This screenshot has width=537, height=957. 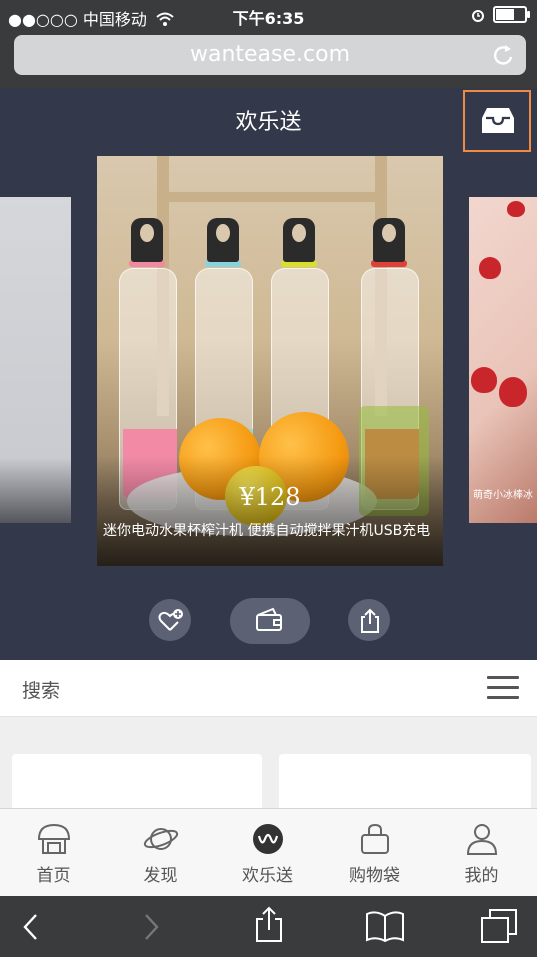 I want to click on status-bar: ●●○○○ 中国移动 下午6:35, so click(x=268, y=15).